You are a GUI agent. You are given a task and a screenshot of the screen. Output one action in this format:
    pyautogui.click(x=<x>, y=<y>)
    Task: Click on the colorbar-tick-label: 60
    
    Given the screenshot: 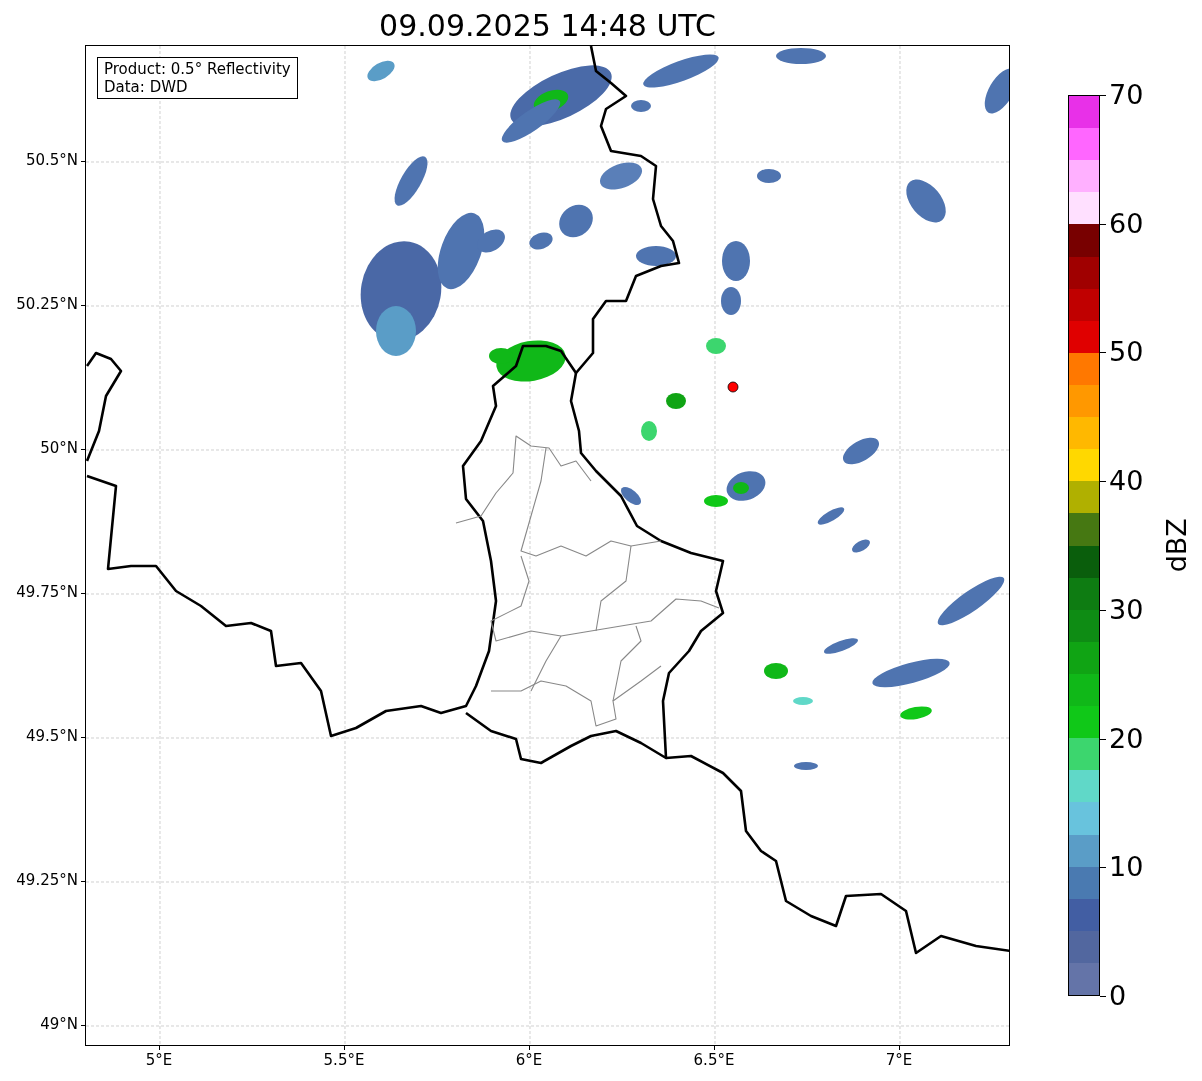 What is the action you would take?
    pyautogui.click(x=1126, y=223)
    